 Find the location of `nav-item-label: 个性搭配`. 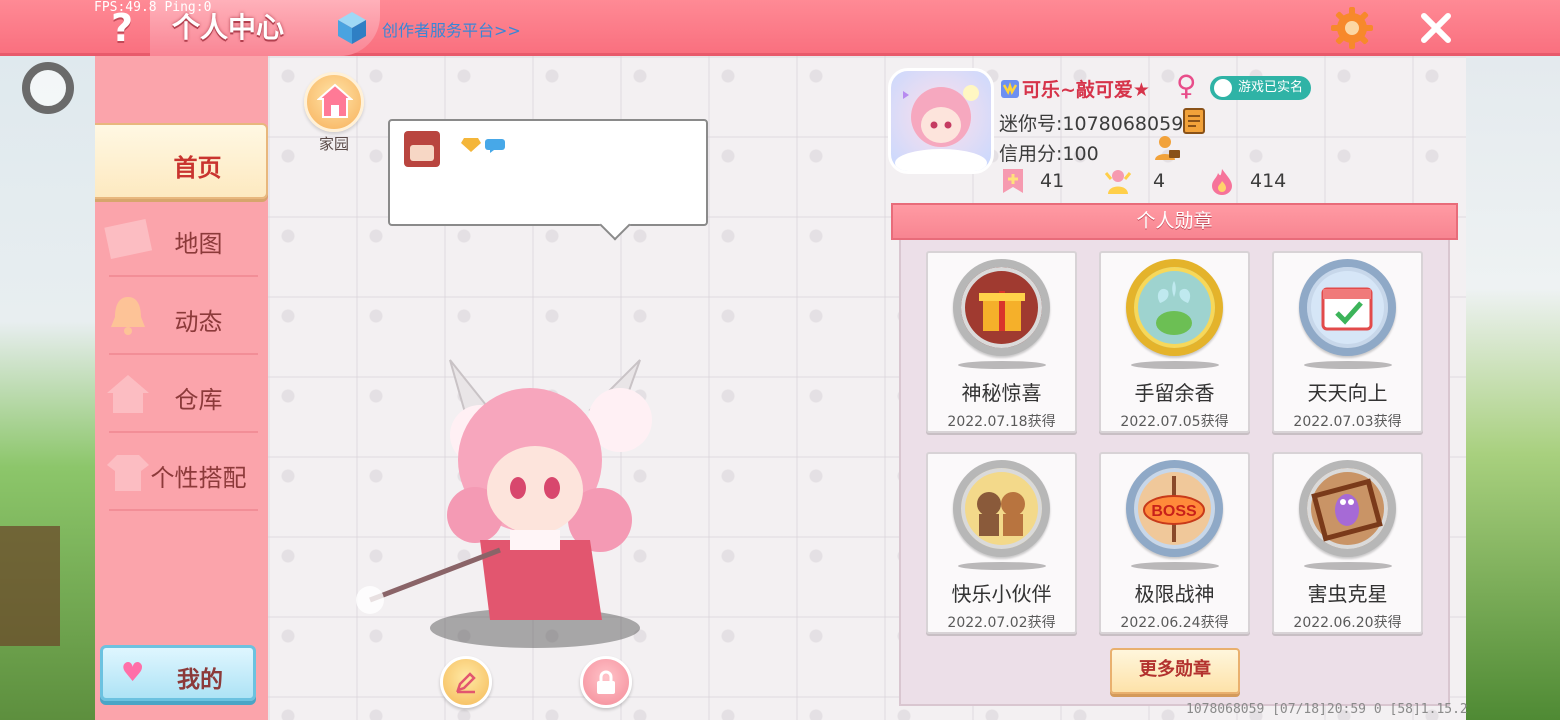

nav-item-label: 个性搭配 is located at coordinates (198, 478).